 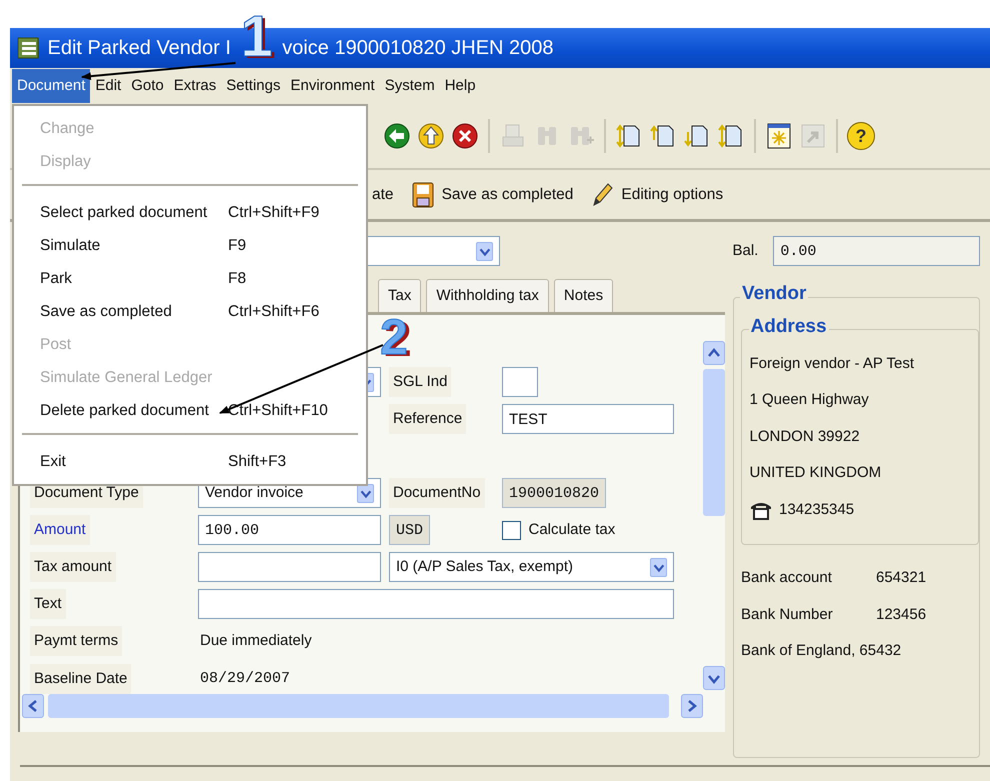 I want to click on help-button: ?, so click(x=861, y=136).